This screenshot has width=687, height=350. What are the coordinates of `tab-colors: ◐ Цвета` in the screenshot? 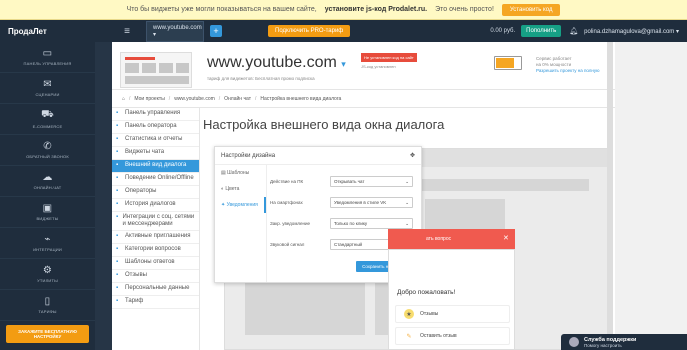 It's located at (240, 189).